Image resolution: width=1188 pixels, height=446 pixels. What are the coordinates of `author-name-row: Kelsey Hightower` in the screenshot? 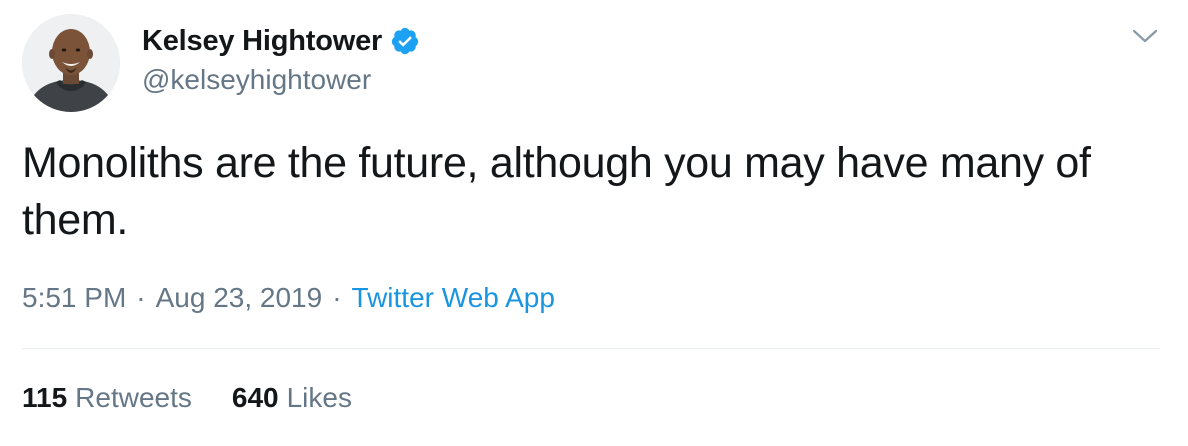 It's located at (281, 41).